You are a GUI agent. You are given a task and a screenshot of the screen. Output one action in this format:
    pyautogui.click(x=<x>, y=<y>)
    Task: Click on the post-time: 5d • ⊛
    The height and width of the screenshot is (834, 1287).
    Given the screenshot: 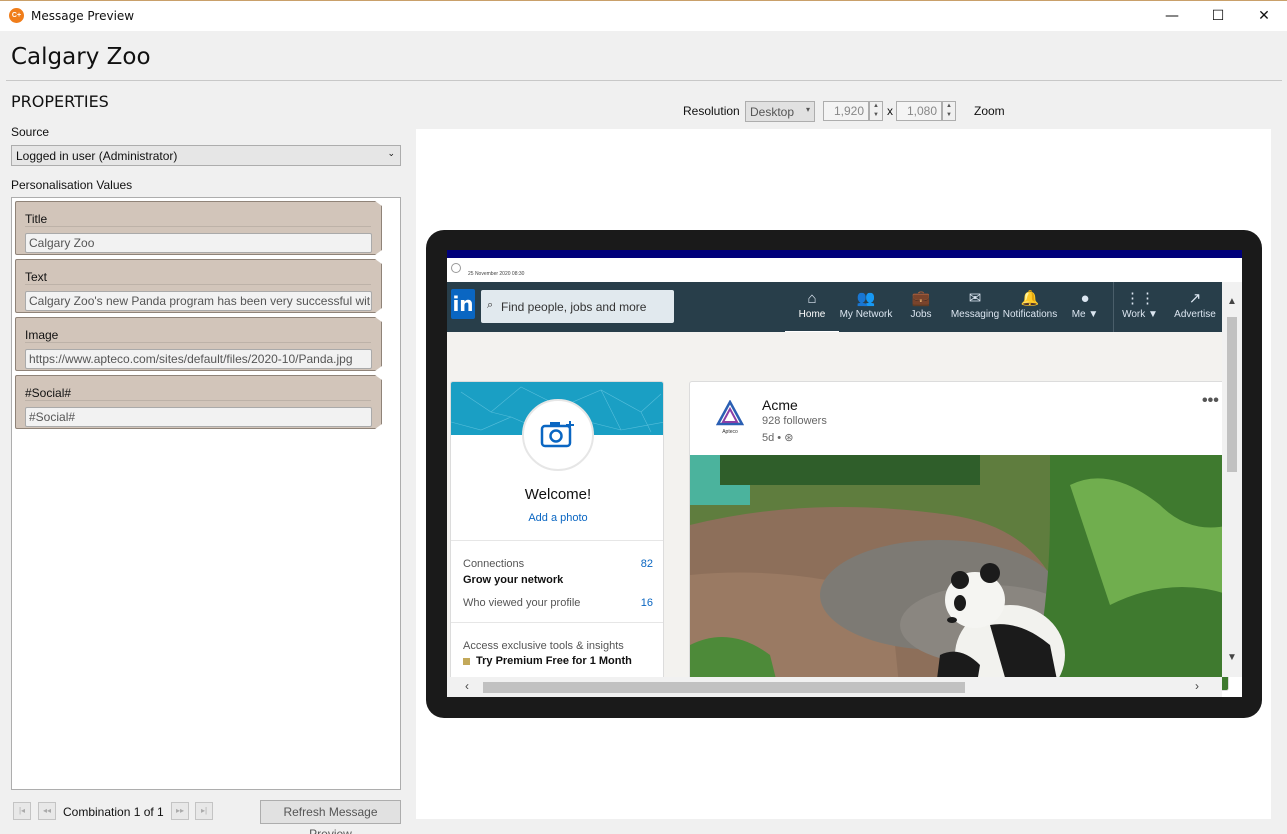 What is the action you would take?
    pyautogui.click(x=777, y=437)
    